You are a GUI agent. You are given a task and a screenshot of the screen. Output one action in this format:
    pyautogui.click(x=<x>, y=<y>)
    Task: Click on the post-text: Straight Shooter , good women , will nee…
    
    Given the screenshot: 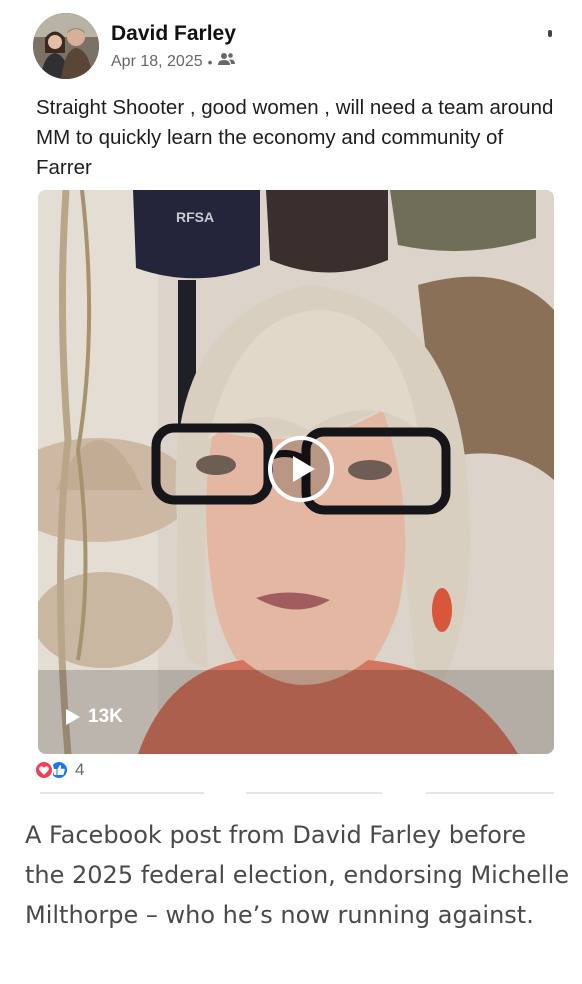 What is the action you would take?
    pyautogui.click(x=295, y=137)
    